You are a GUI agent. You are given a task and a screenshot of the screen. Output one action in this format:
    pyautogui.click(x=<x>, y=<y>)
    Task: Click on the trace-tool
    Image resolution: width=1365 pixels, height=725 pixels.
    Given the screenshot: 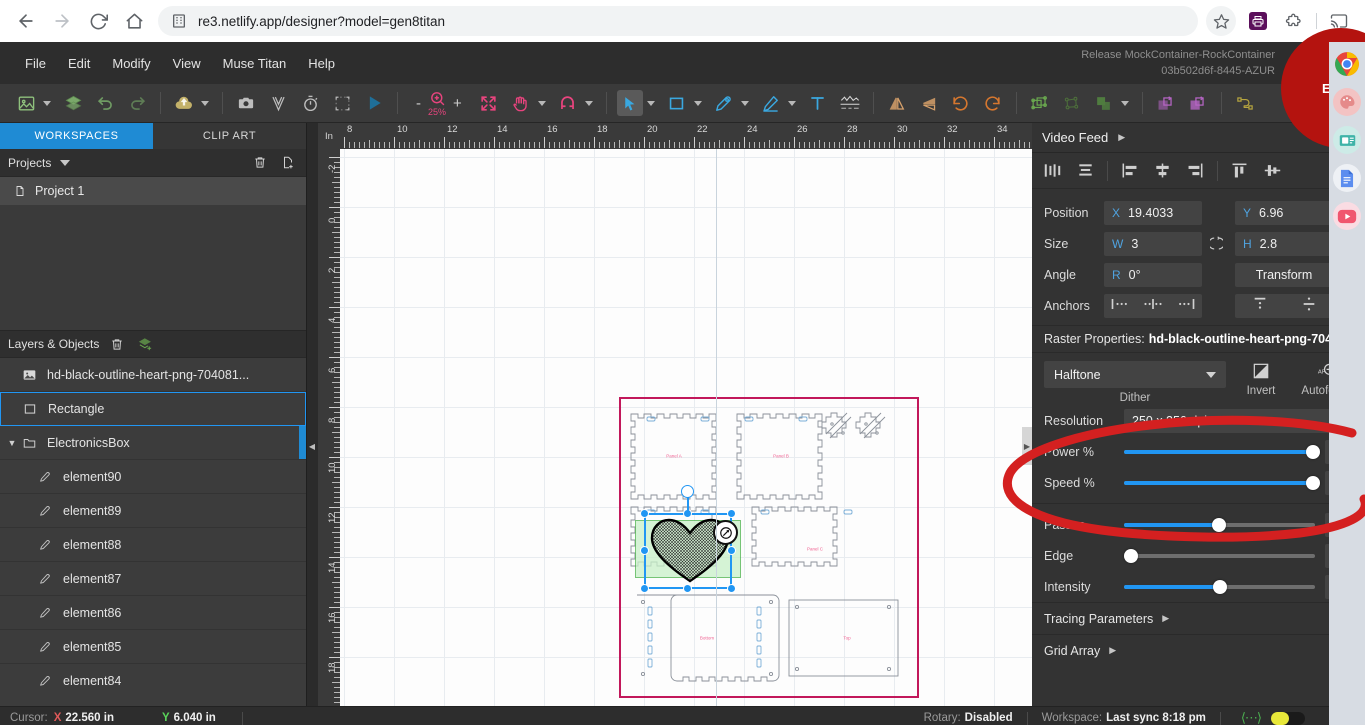 What is the action you would take?
    pyautogui.click(x=850, y=103)
    